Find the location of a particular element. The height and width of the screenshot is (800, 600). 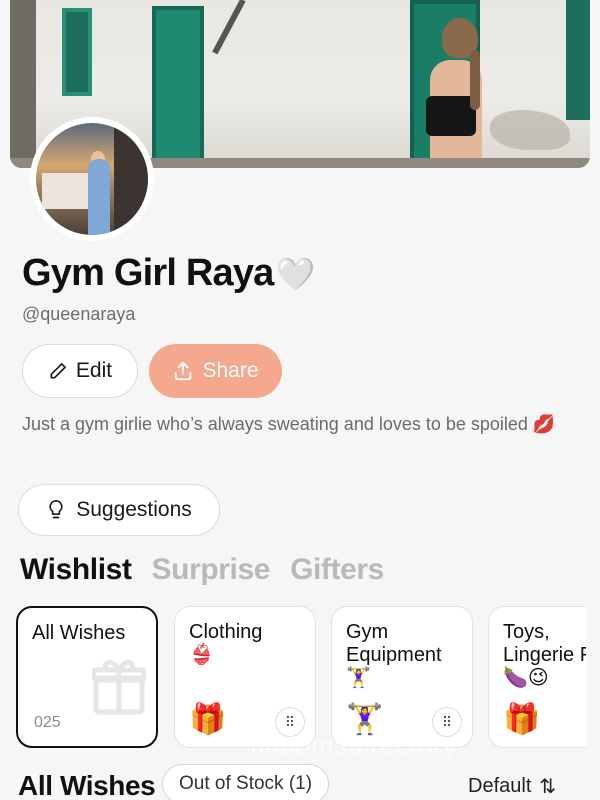

profile-name: Gym Girl Raya🤍 is located at coordinates (168, 273).